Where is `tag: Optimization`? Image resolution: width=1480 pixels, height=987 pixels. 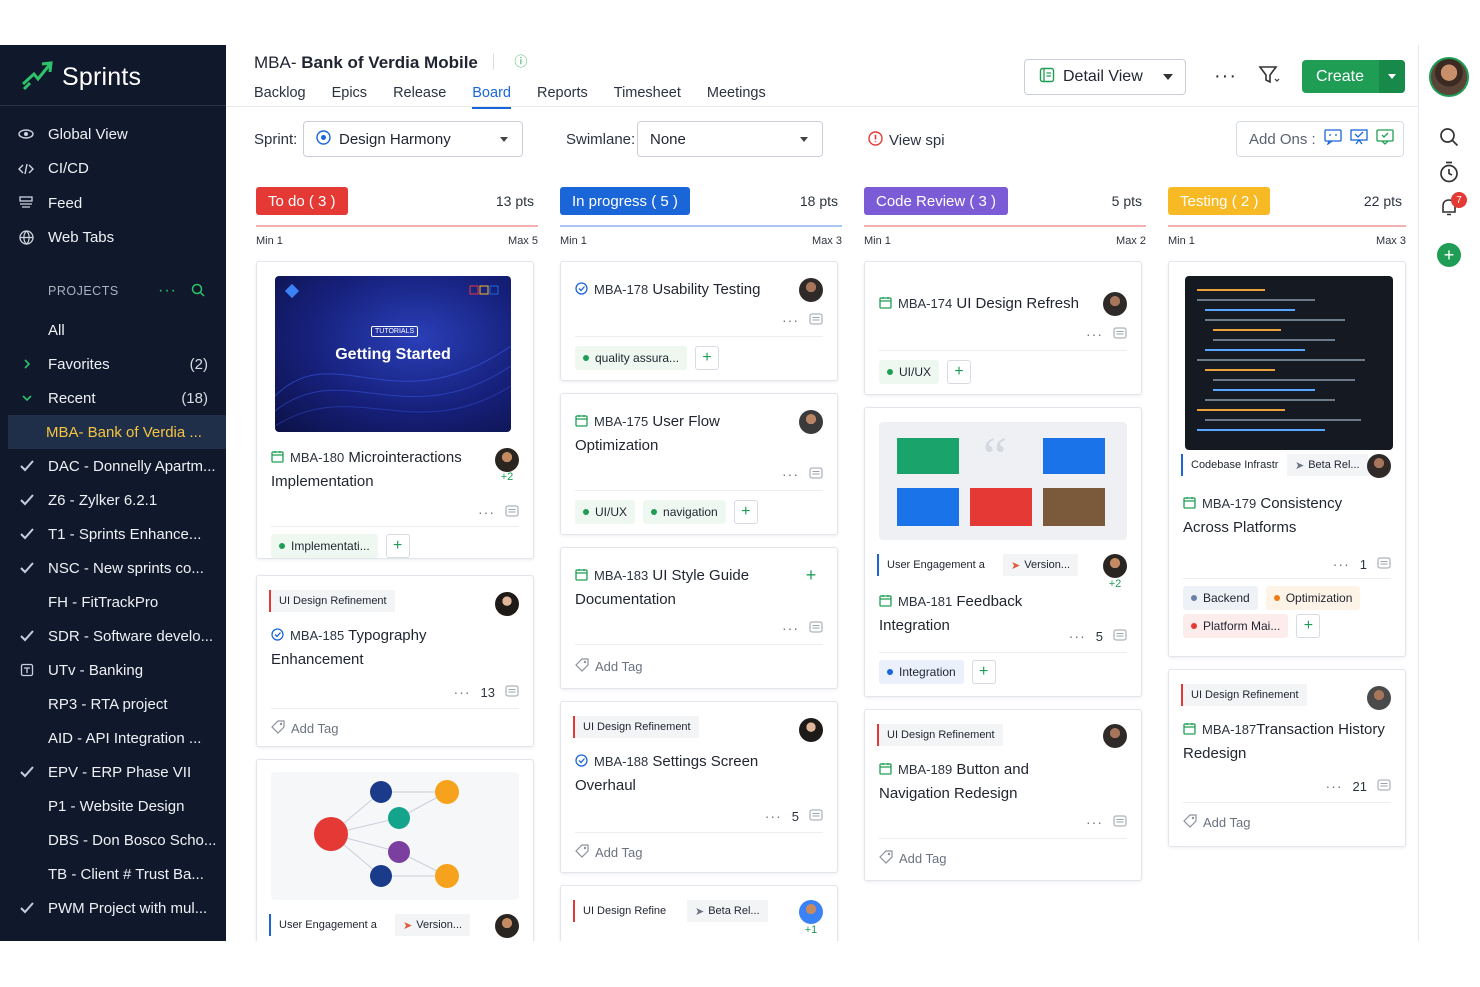
tag: Optimization is located at coordinates (1313, 598).